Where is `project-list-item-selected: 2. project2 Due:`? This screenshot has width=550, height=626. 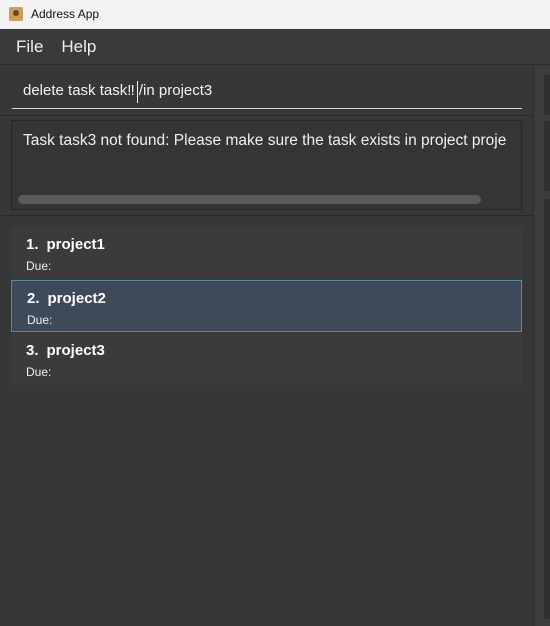
project-list-item-selected: 2. project2 Due: is located at coordinates (266, 306).